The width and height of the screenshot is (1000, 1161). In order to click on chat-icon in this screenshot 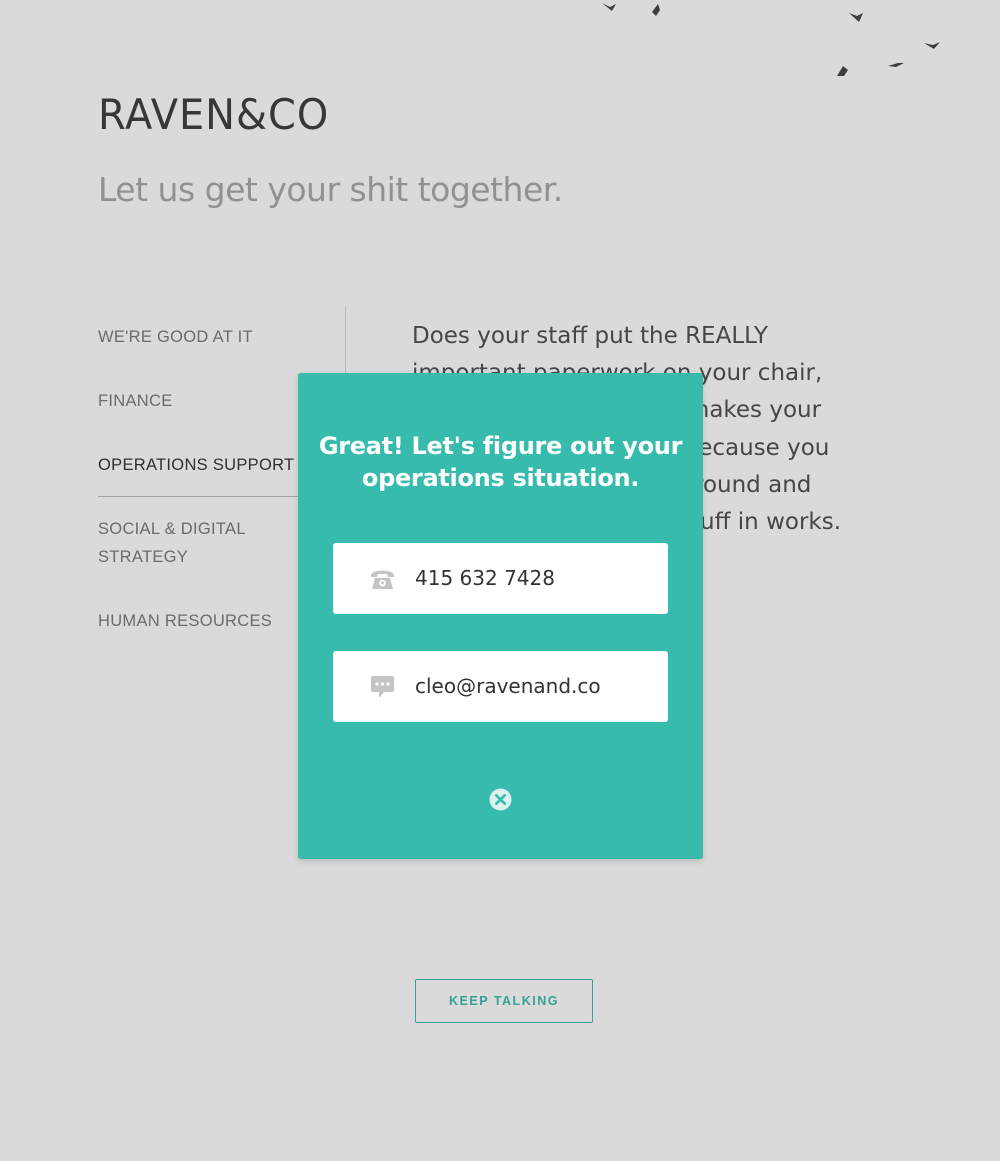, I will do `click(382, 687)`.